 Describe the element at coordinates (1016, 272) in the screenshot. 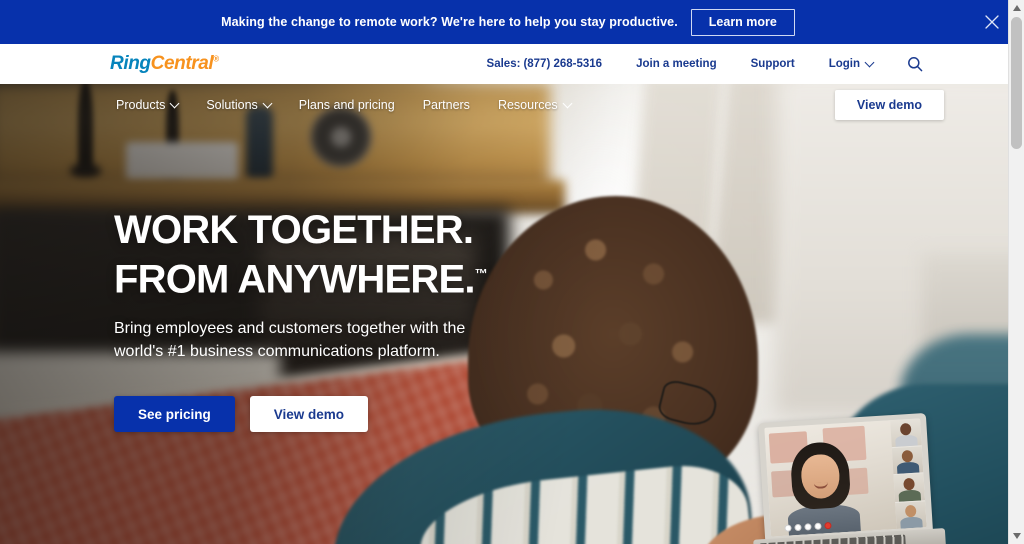

I see `vertical-scrollbar` at that location.